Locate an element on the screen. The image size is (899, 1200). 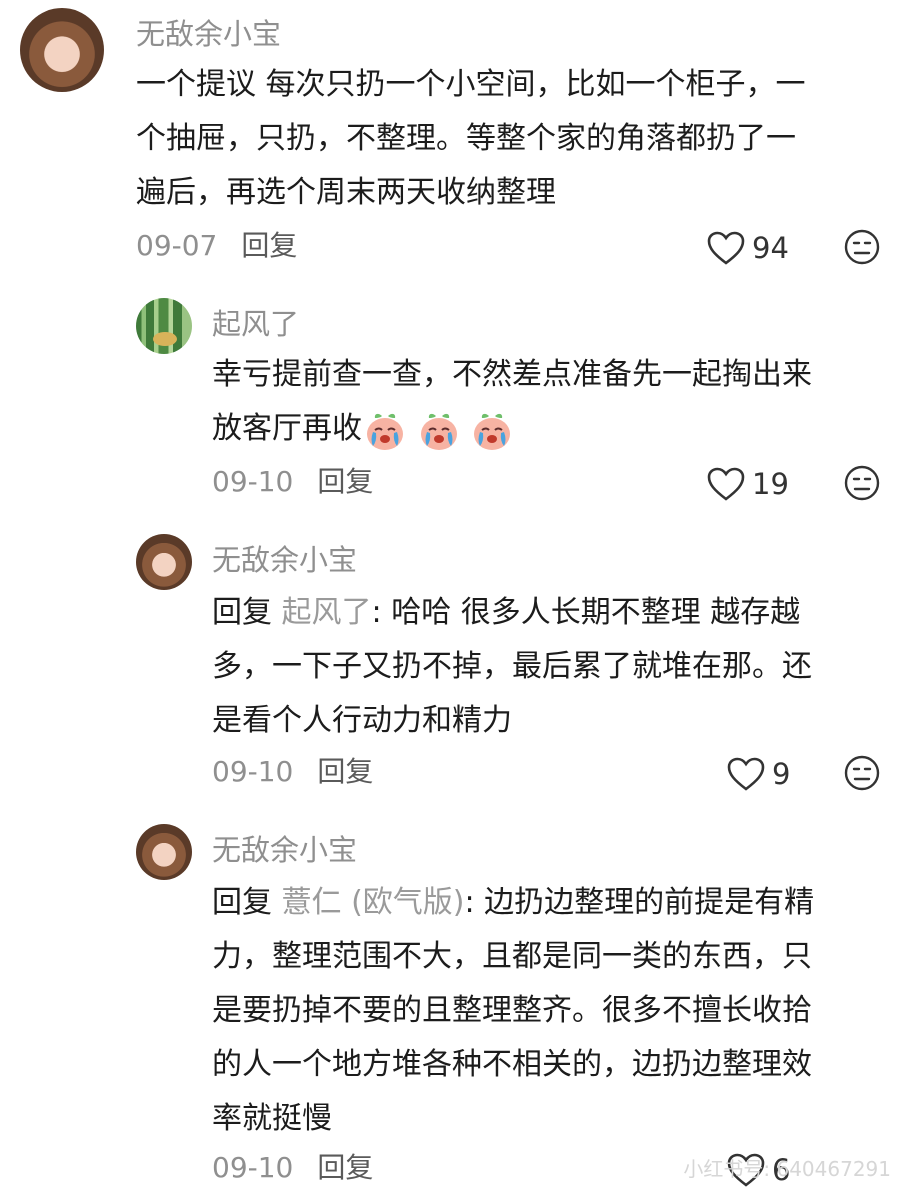
mention-link: 薏仁 (欧气版) is located at coordinates (373, 902).